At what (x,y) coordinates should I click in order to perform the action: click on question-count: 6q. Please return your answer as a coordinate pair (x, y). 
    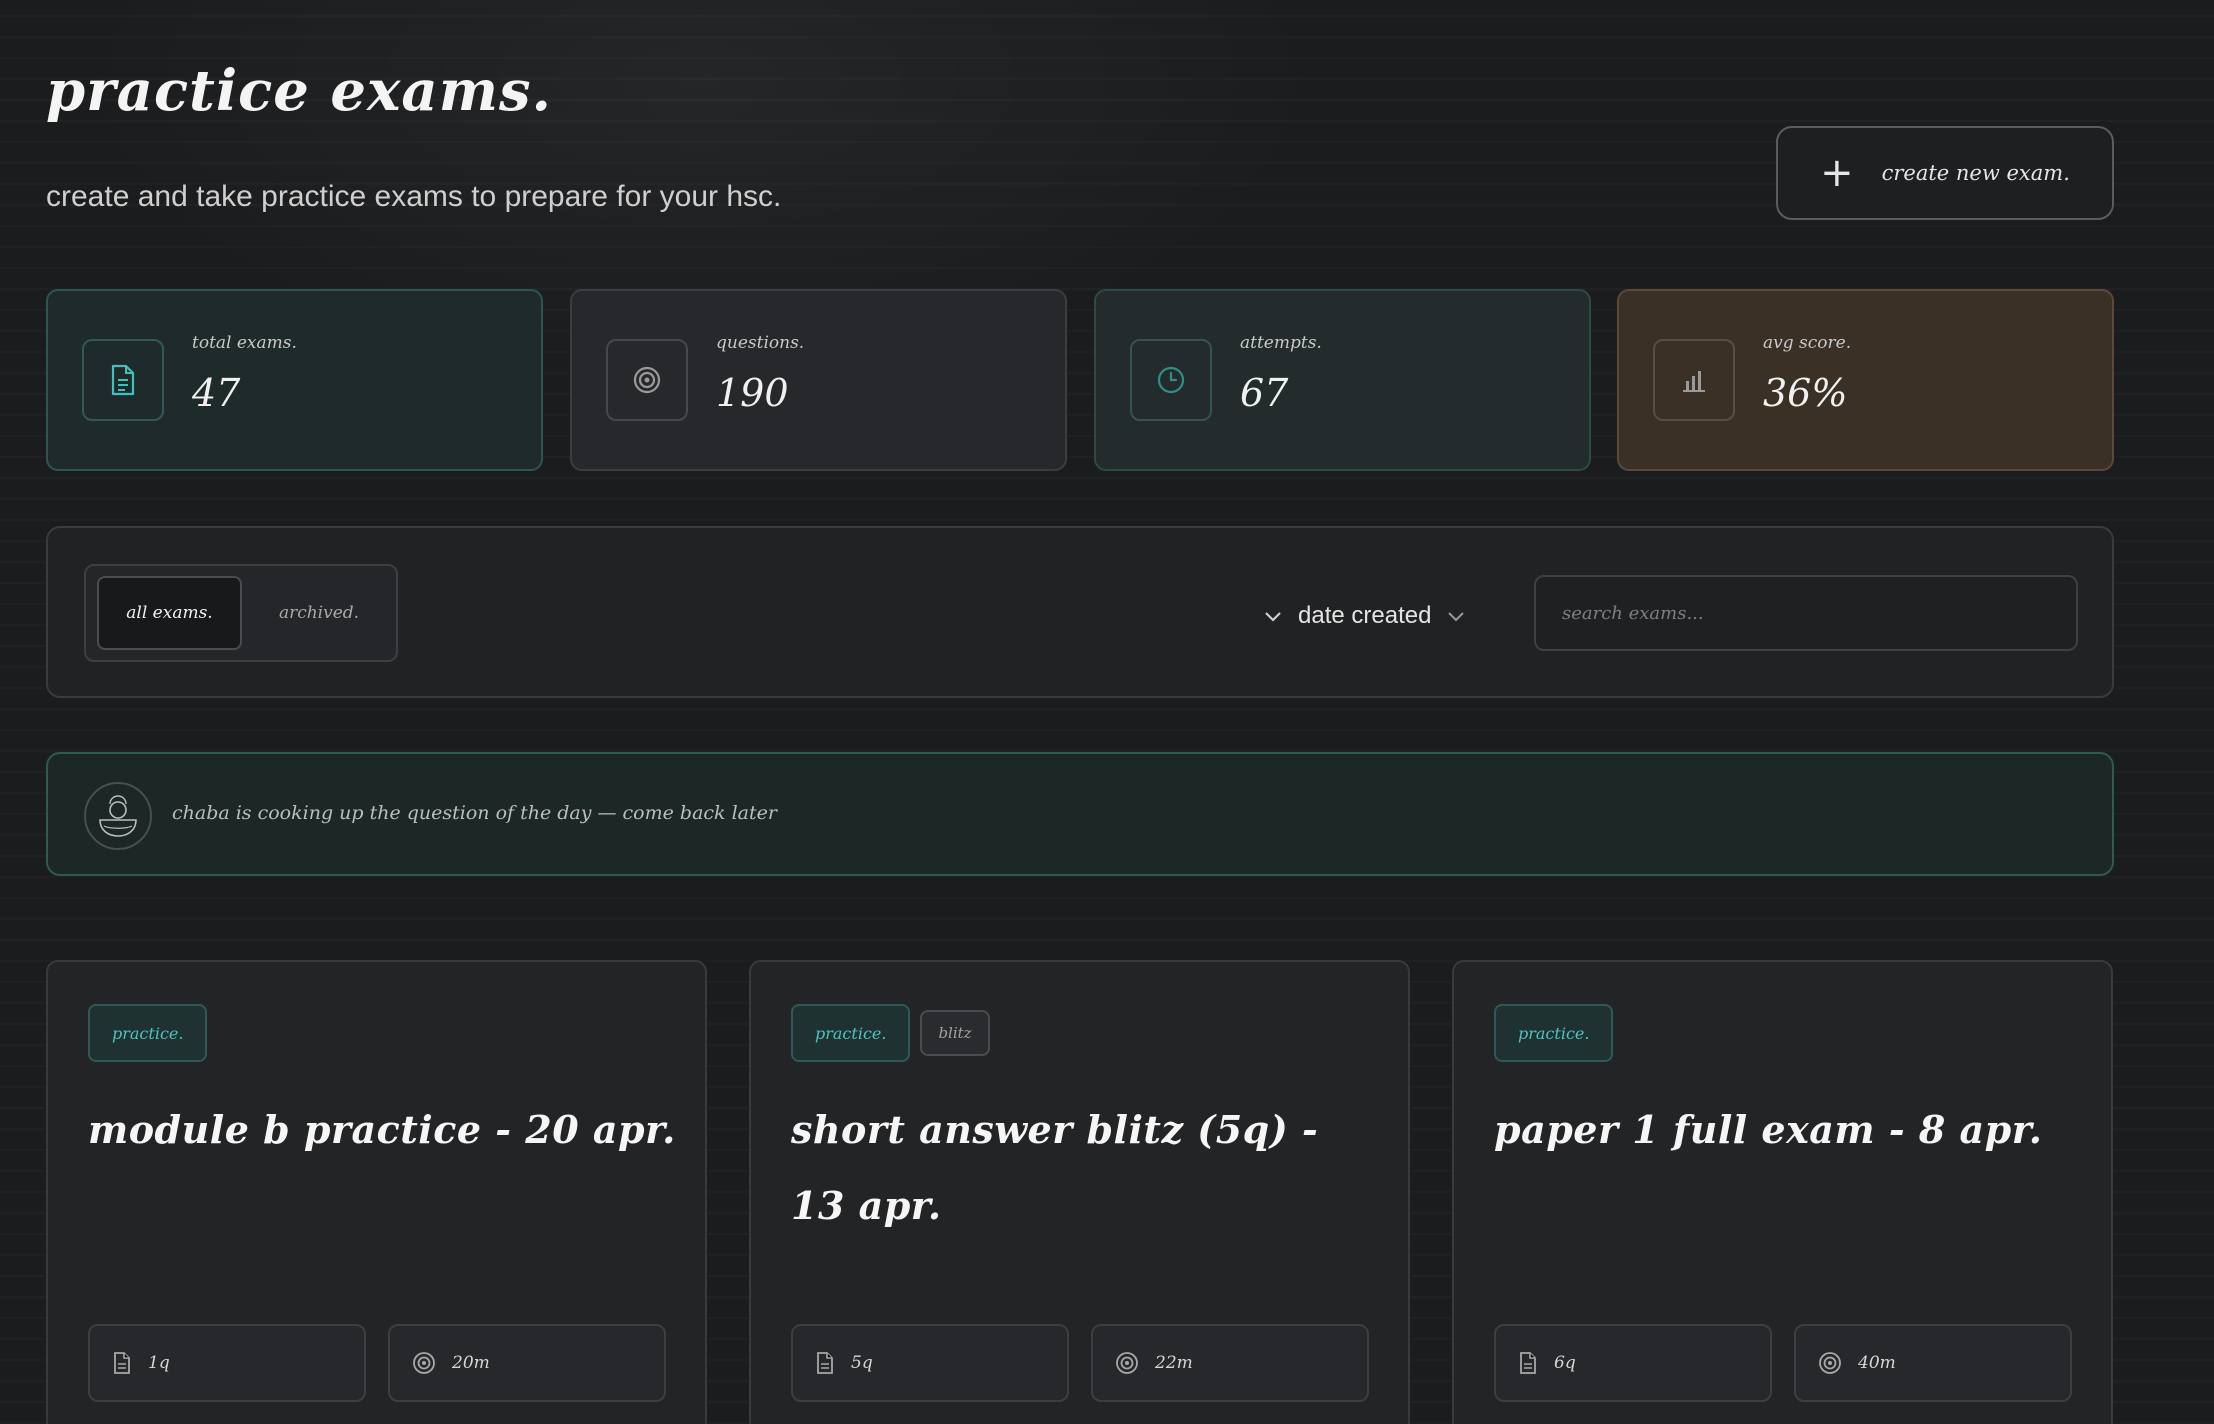
    Looking at the image, I should click on (1633, 1363).